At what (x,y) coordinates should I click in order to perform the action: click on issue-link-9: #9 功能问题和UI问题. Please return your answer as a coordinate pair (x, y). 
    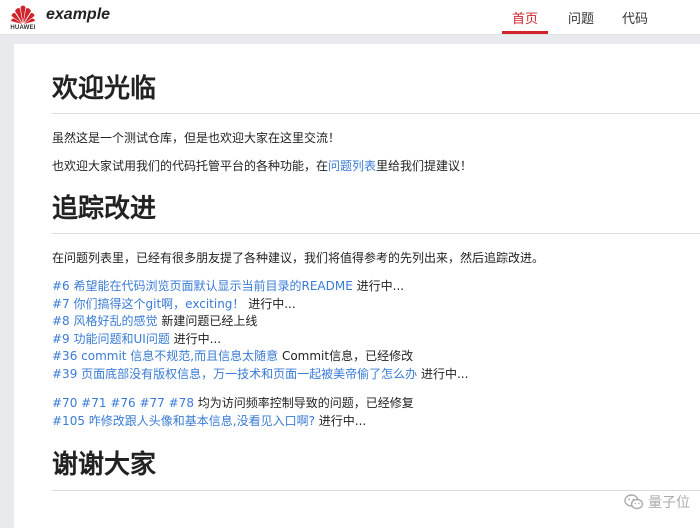
    Looking at the image, I should click on (111, 339).